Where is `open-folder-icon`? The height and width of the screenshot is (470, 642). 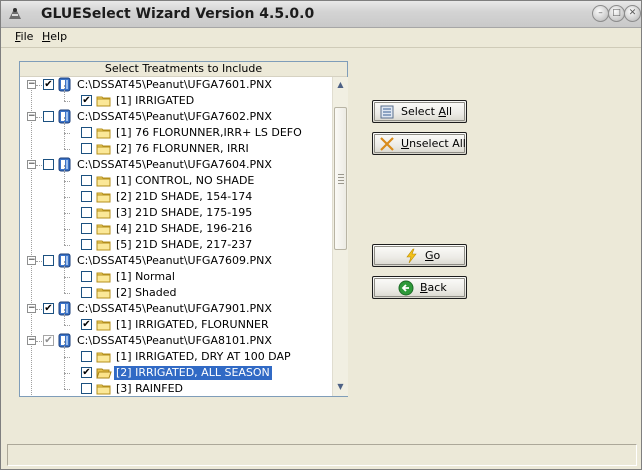 open-folder-icon is located at coordinates (104, 373).